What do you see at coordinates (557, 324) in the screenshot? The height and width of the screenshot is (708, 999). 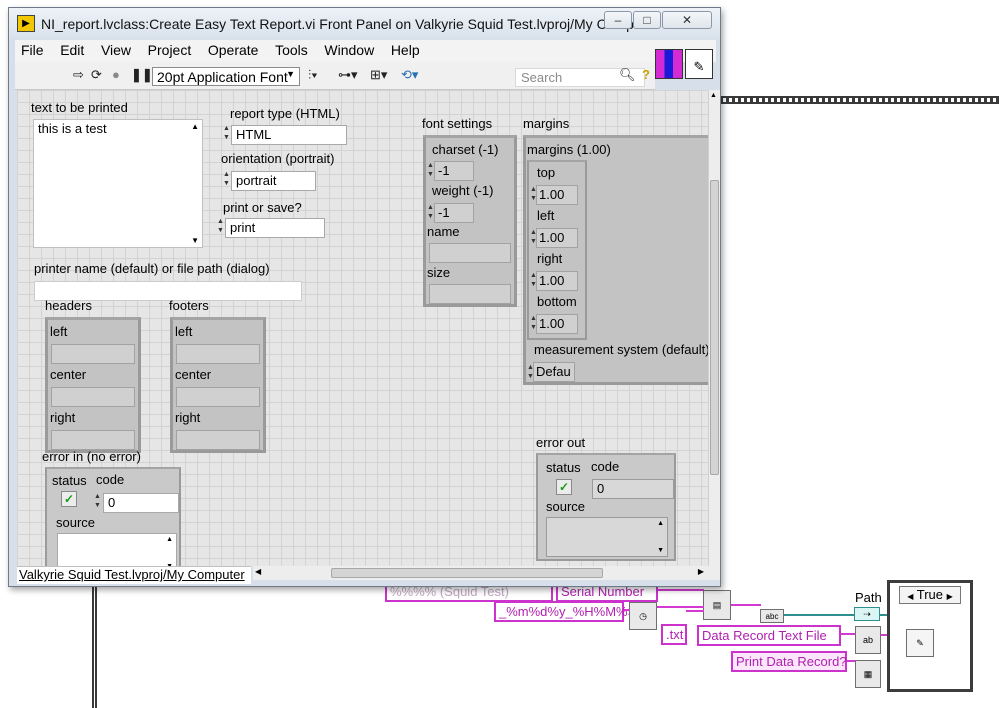 I see `margin-bottom-input: 1.00` at bounding box center [557, 324].